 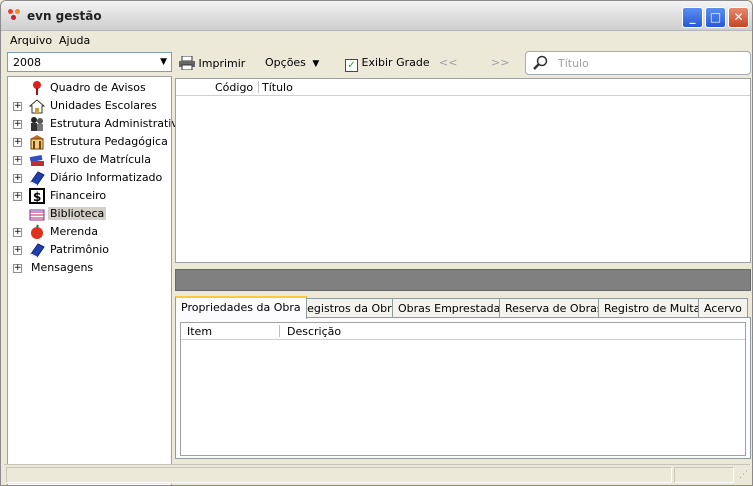 What do you see at coordinates (37, 106) in the screenshot?
I see `house-icon` at bounding box center [37, 106].